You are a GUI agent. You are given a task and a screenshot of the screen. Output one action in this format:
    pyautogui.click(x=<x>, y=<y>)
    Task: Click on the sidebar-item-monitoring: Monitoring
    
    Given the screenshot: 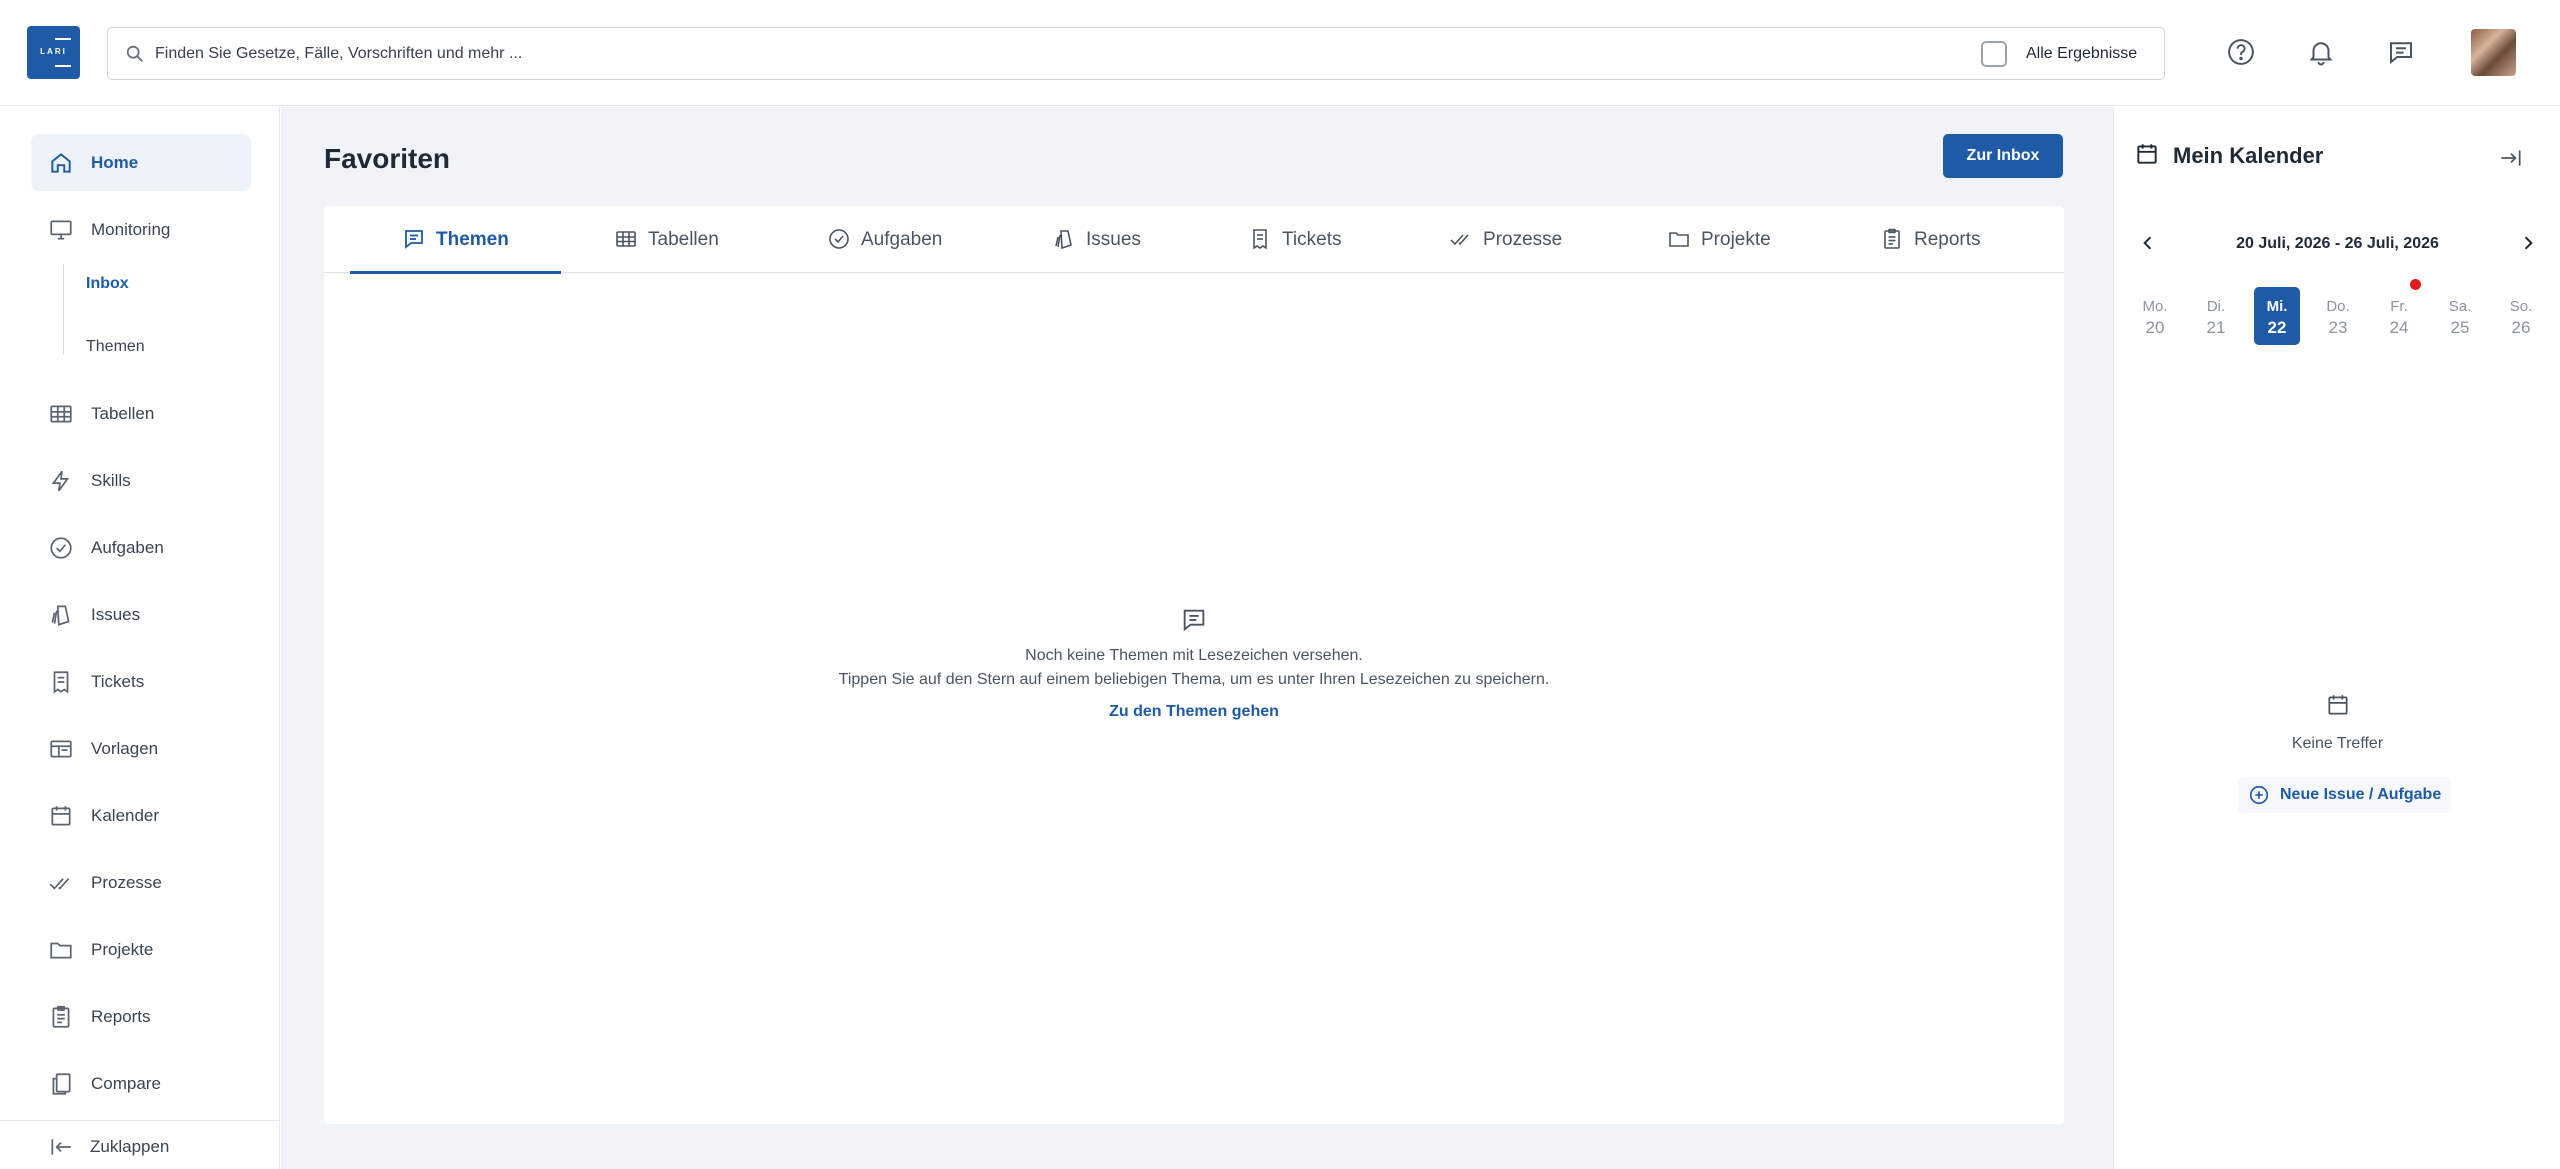 What is the action you would take?
    pyautogui.click(x=141, y=229)
    